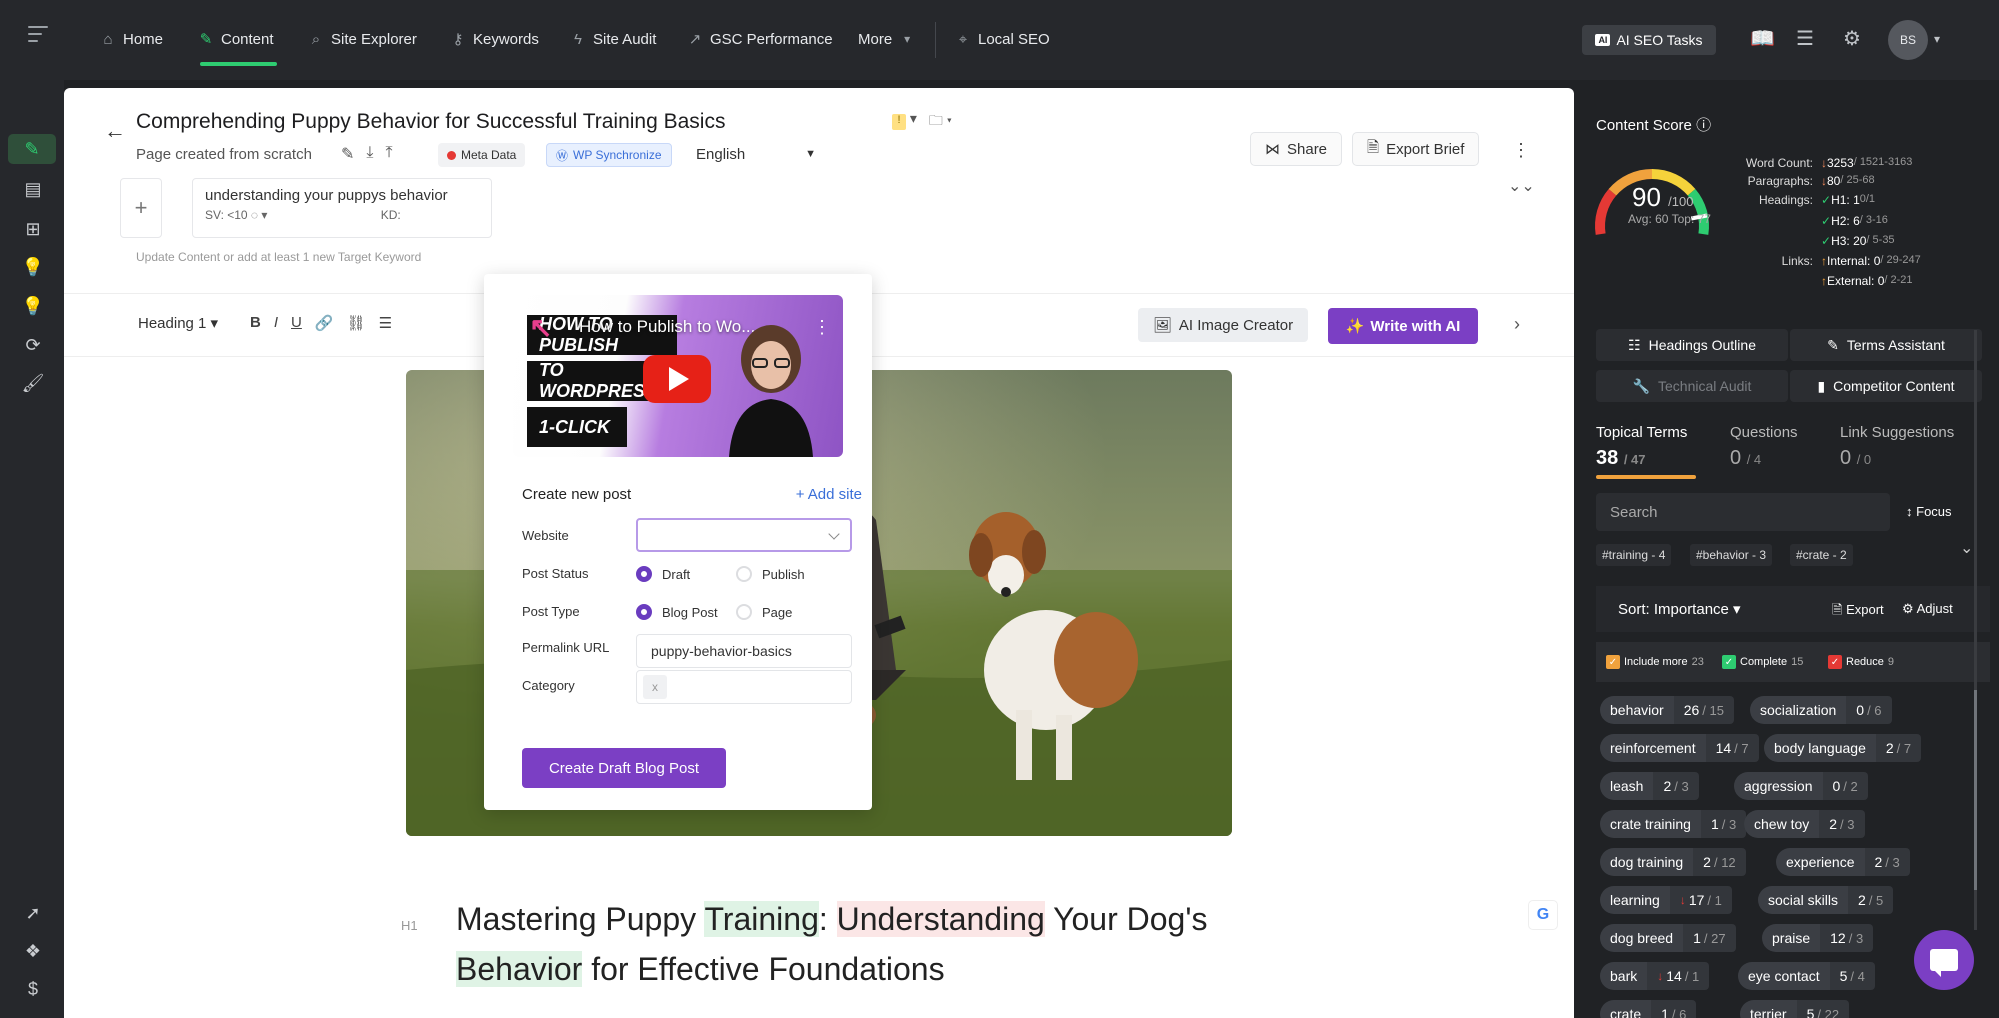  I want to click on terms-search-input: Search, so click(1743, 512).